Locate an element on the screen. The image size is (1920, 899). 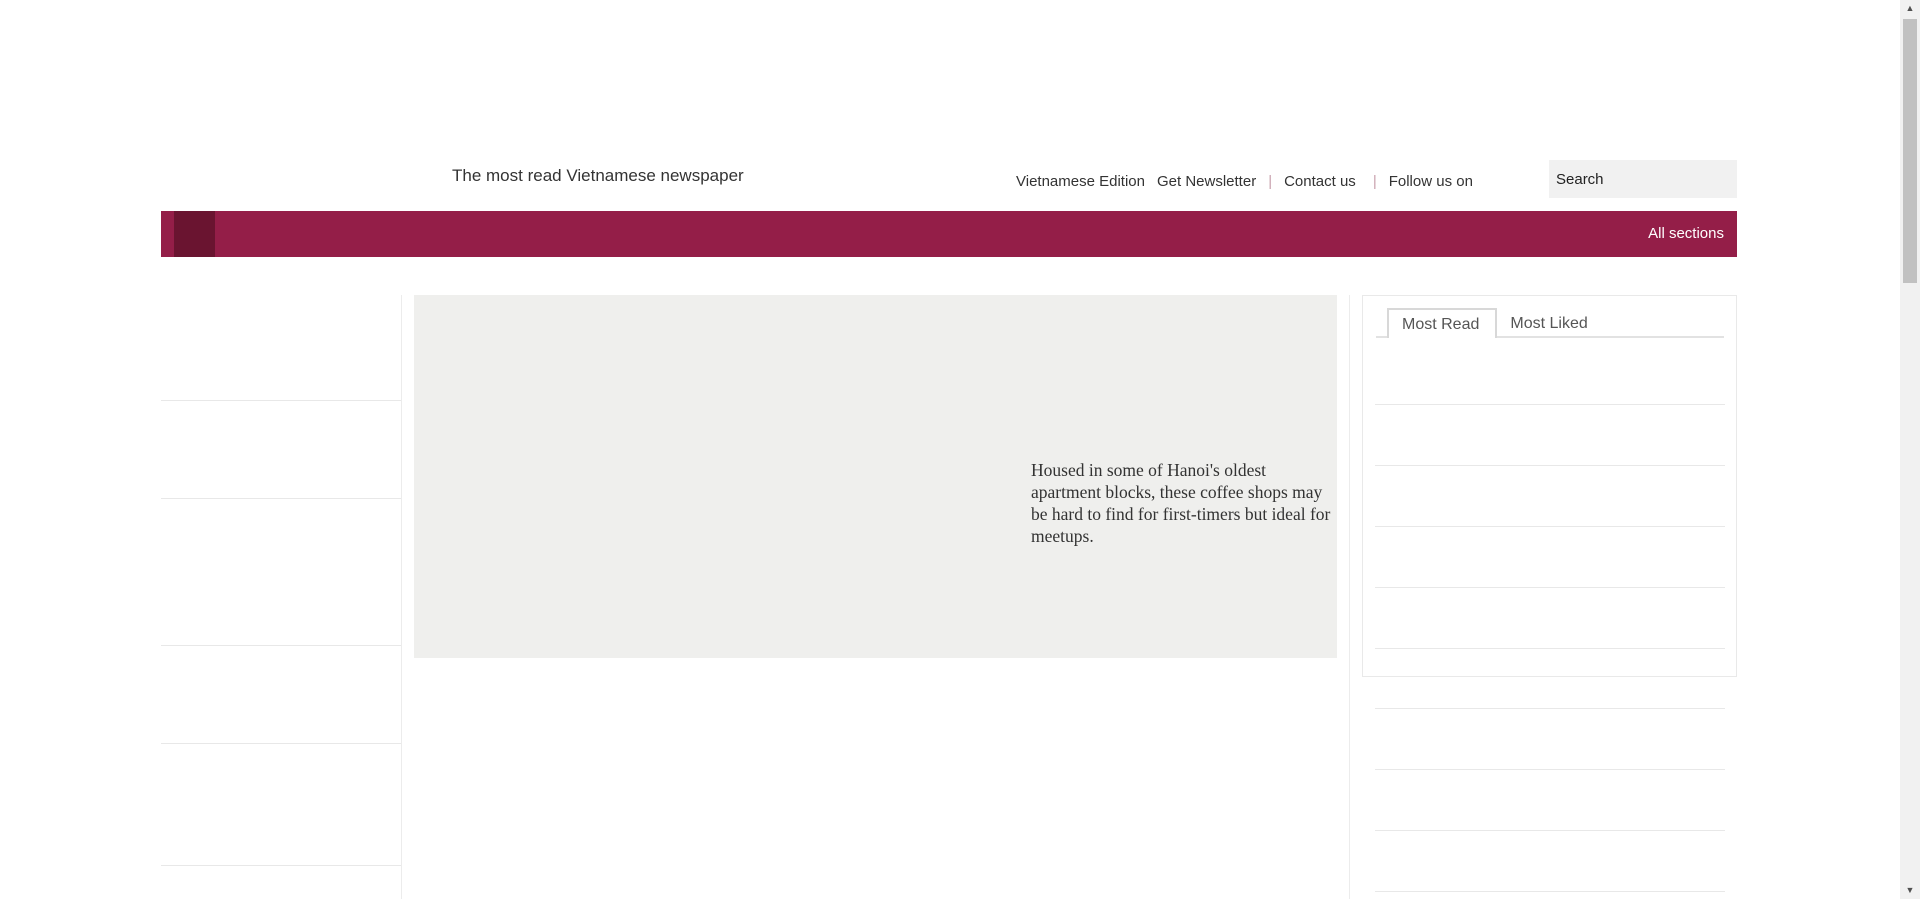
page-scrollbar: ▲ ▼ is located at coordinates (1910, 449).